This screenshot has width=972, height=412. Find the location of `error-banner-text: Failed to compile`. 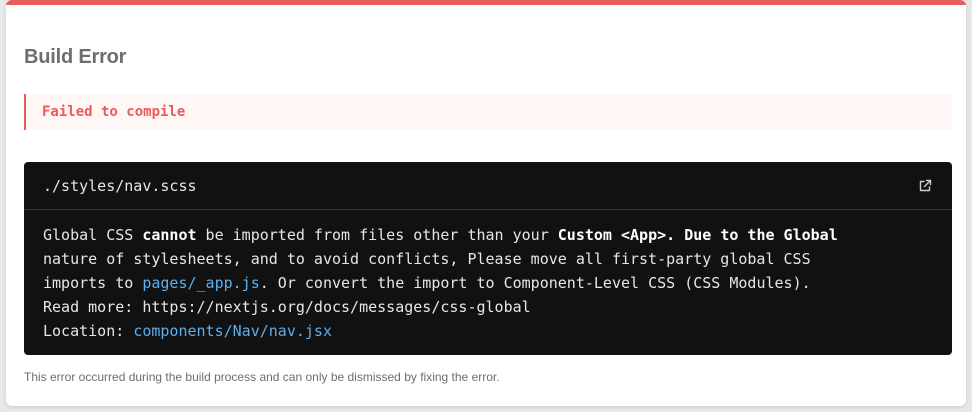

error-banner-text: Failed to compile is located at coordinates (114, 112).